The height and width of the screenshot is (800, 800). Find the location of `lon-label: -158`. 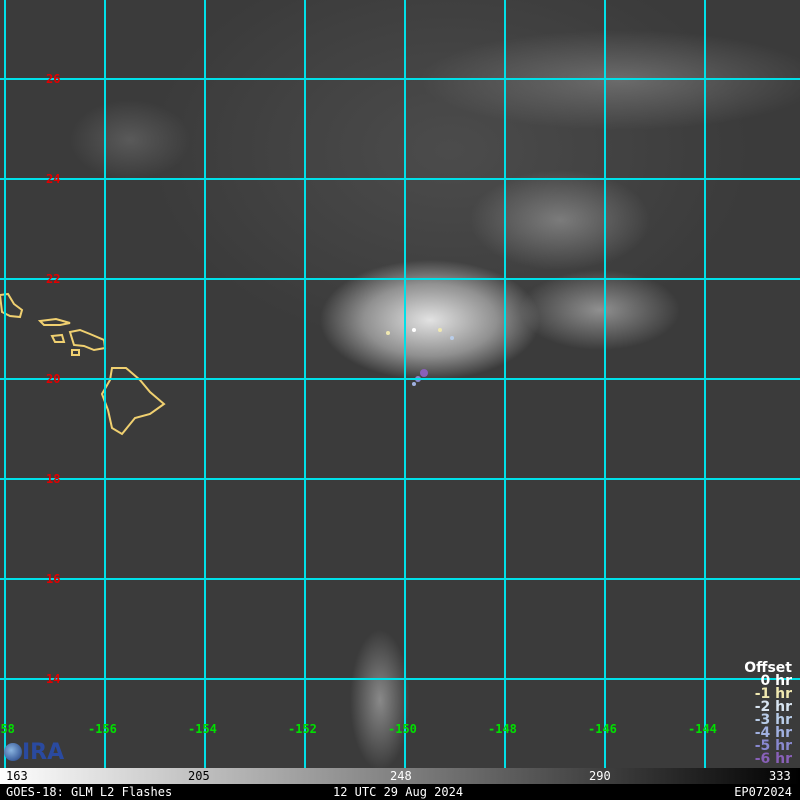

lon-label: -158 is located at coordinates (7, 729).